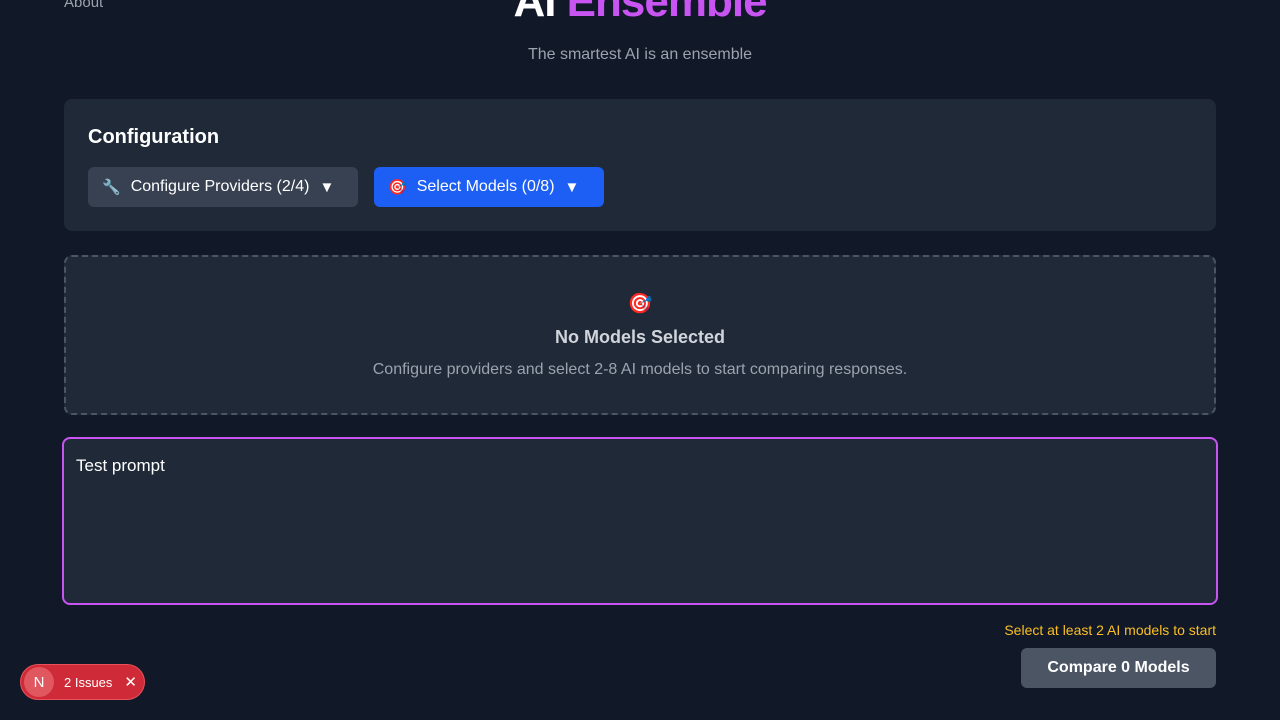 Image resolution: width=1280 pixels, height=720 pixels. Describe the element at coordinates (640, 54) in the screenshot. I see `tagline: The smartest AI is an ensemble` at that location.